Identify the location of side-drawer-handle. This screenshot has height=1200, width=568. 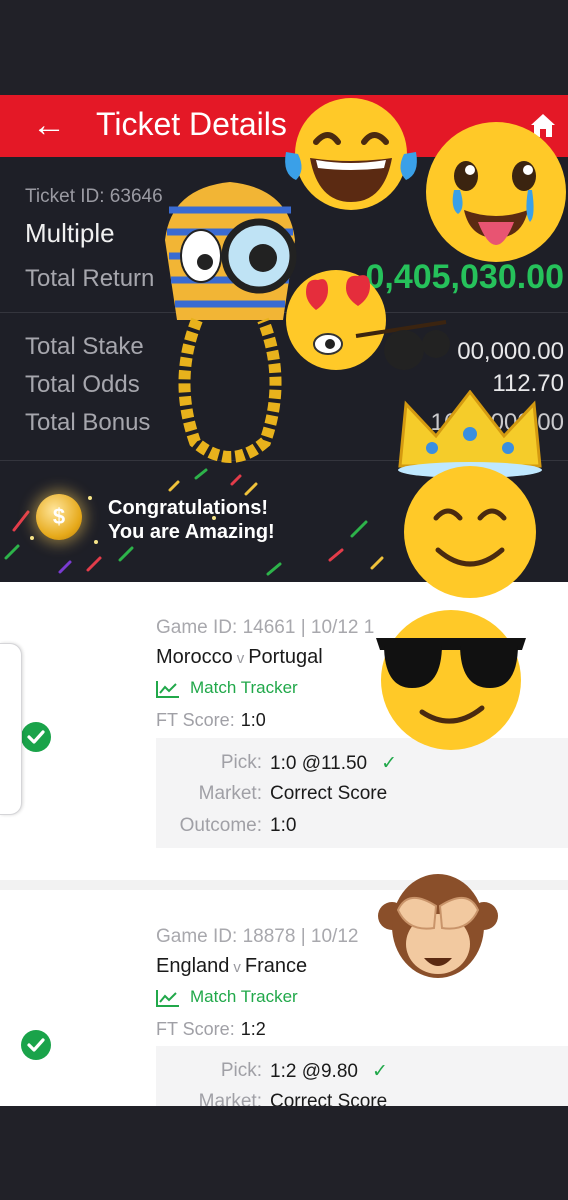
(11, 729).